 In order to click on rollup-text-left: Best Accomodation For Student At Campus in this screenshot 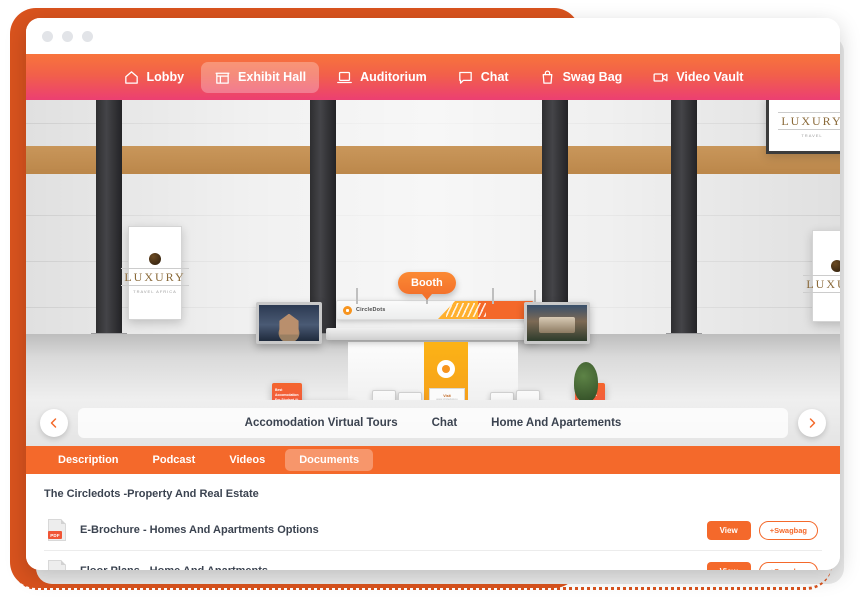, I will do `click(287, 394)`.